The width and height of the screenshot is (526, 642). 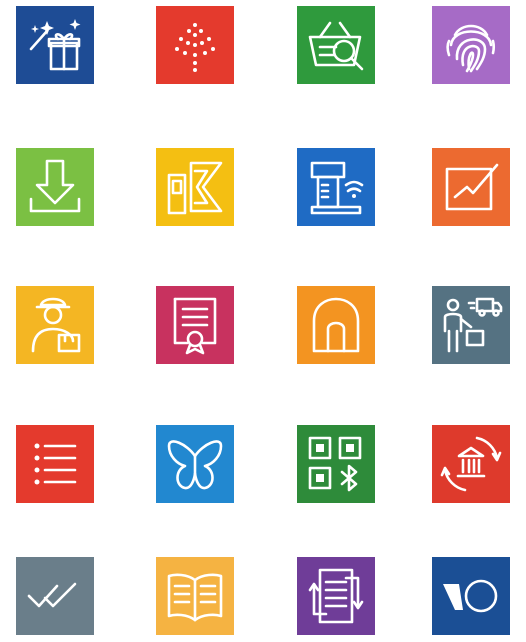 I want to click on checkbox-chart-icon, so click(x=472, y=187).